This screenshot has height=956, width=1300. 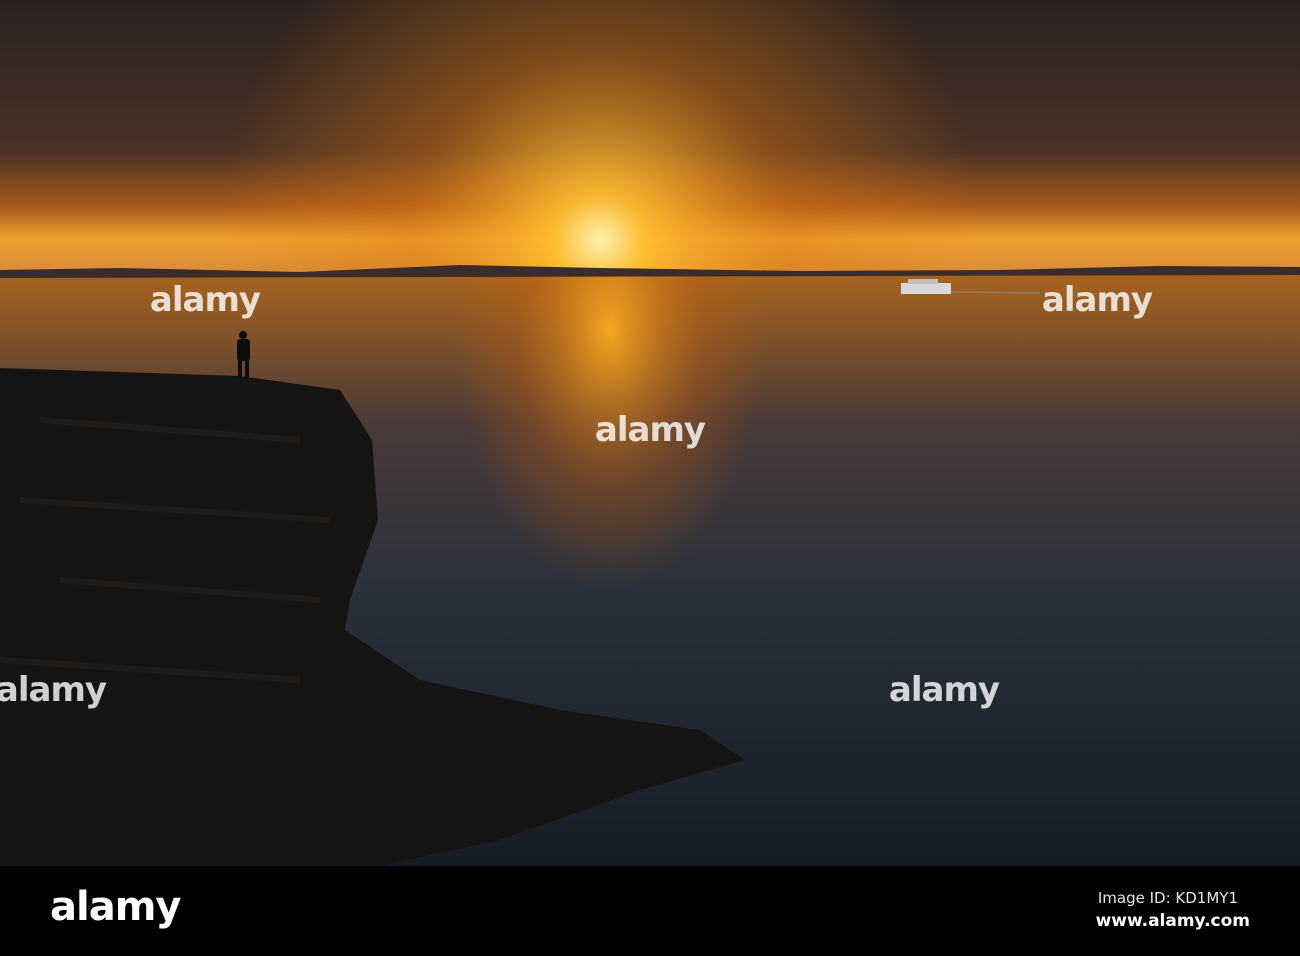 What do you see at coordinates (115, 907) in the screenshot?
I see `alamy-logo: alamy` at bounding box center [115, 907].